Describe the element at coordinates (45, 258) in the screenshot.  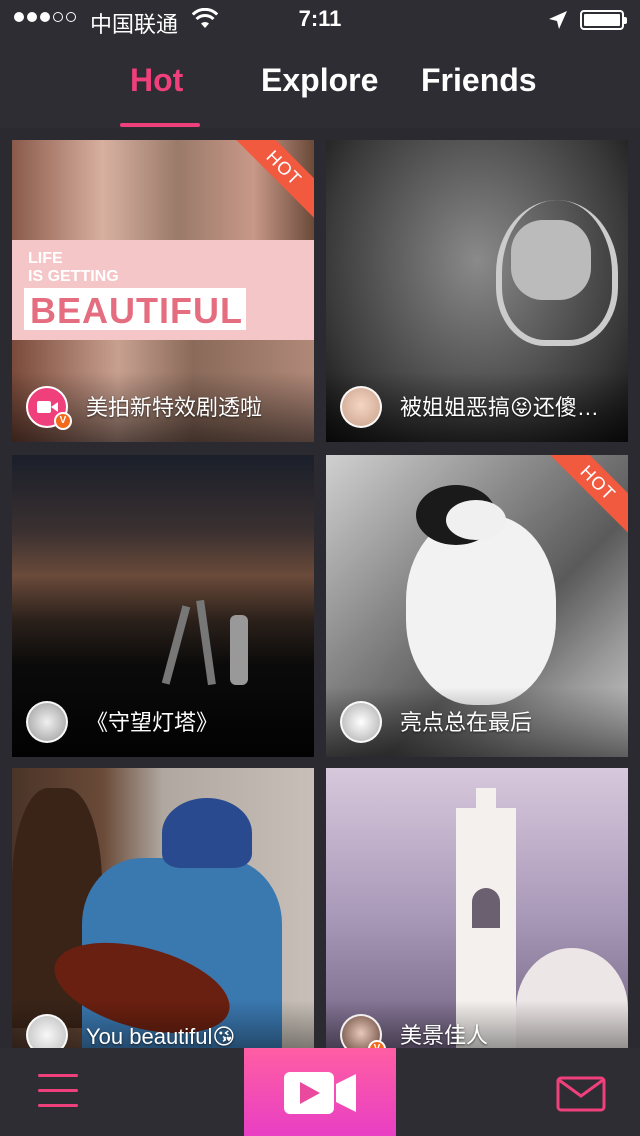
I see `poster-text: LIFE` at that location.